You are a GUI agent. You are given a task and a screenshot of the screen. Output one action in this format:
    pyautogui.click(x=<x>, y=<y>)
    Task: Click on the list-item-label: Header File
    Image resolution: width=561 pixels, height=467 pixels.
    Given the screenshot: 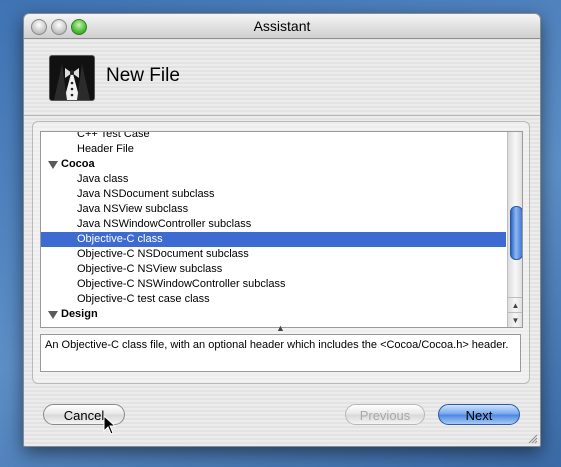 What is the action you would take?
    pyautogui.click(x=105, y=149)
    